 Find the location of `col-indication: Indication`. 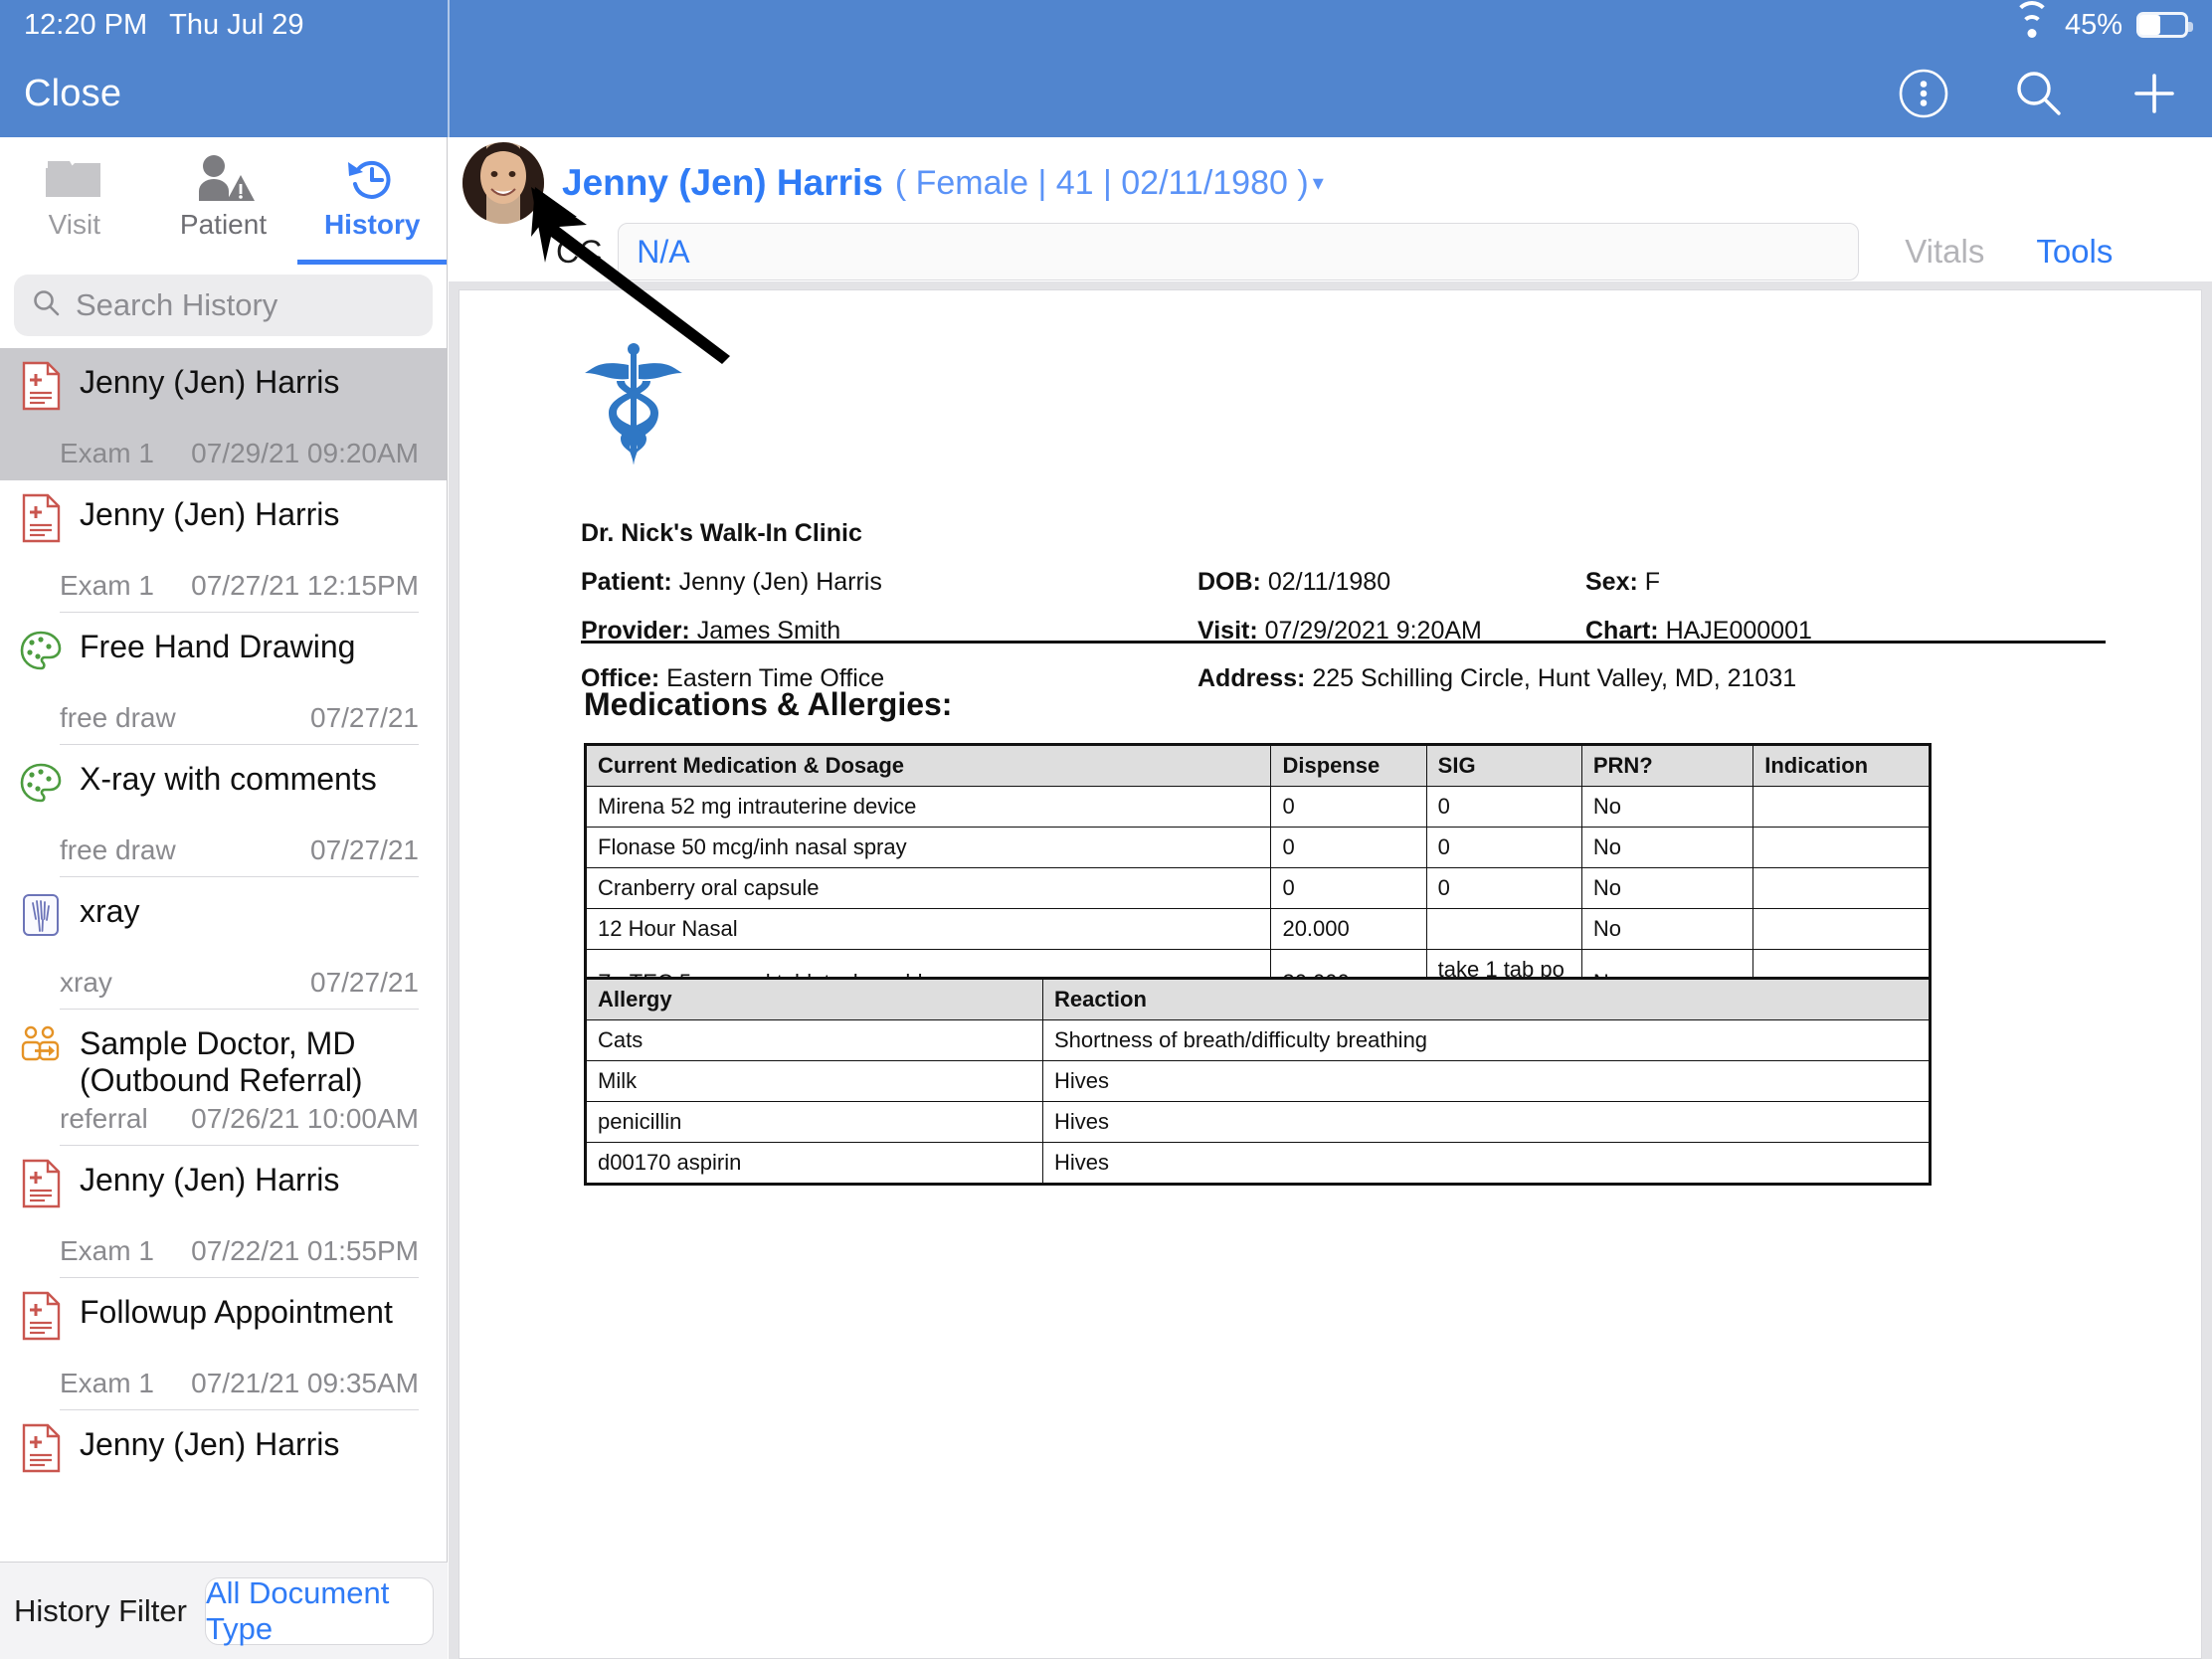

col-indication: Indication is located at coordinates (1841, 765).